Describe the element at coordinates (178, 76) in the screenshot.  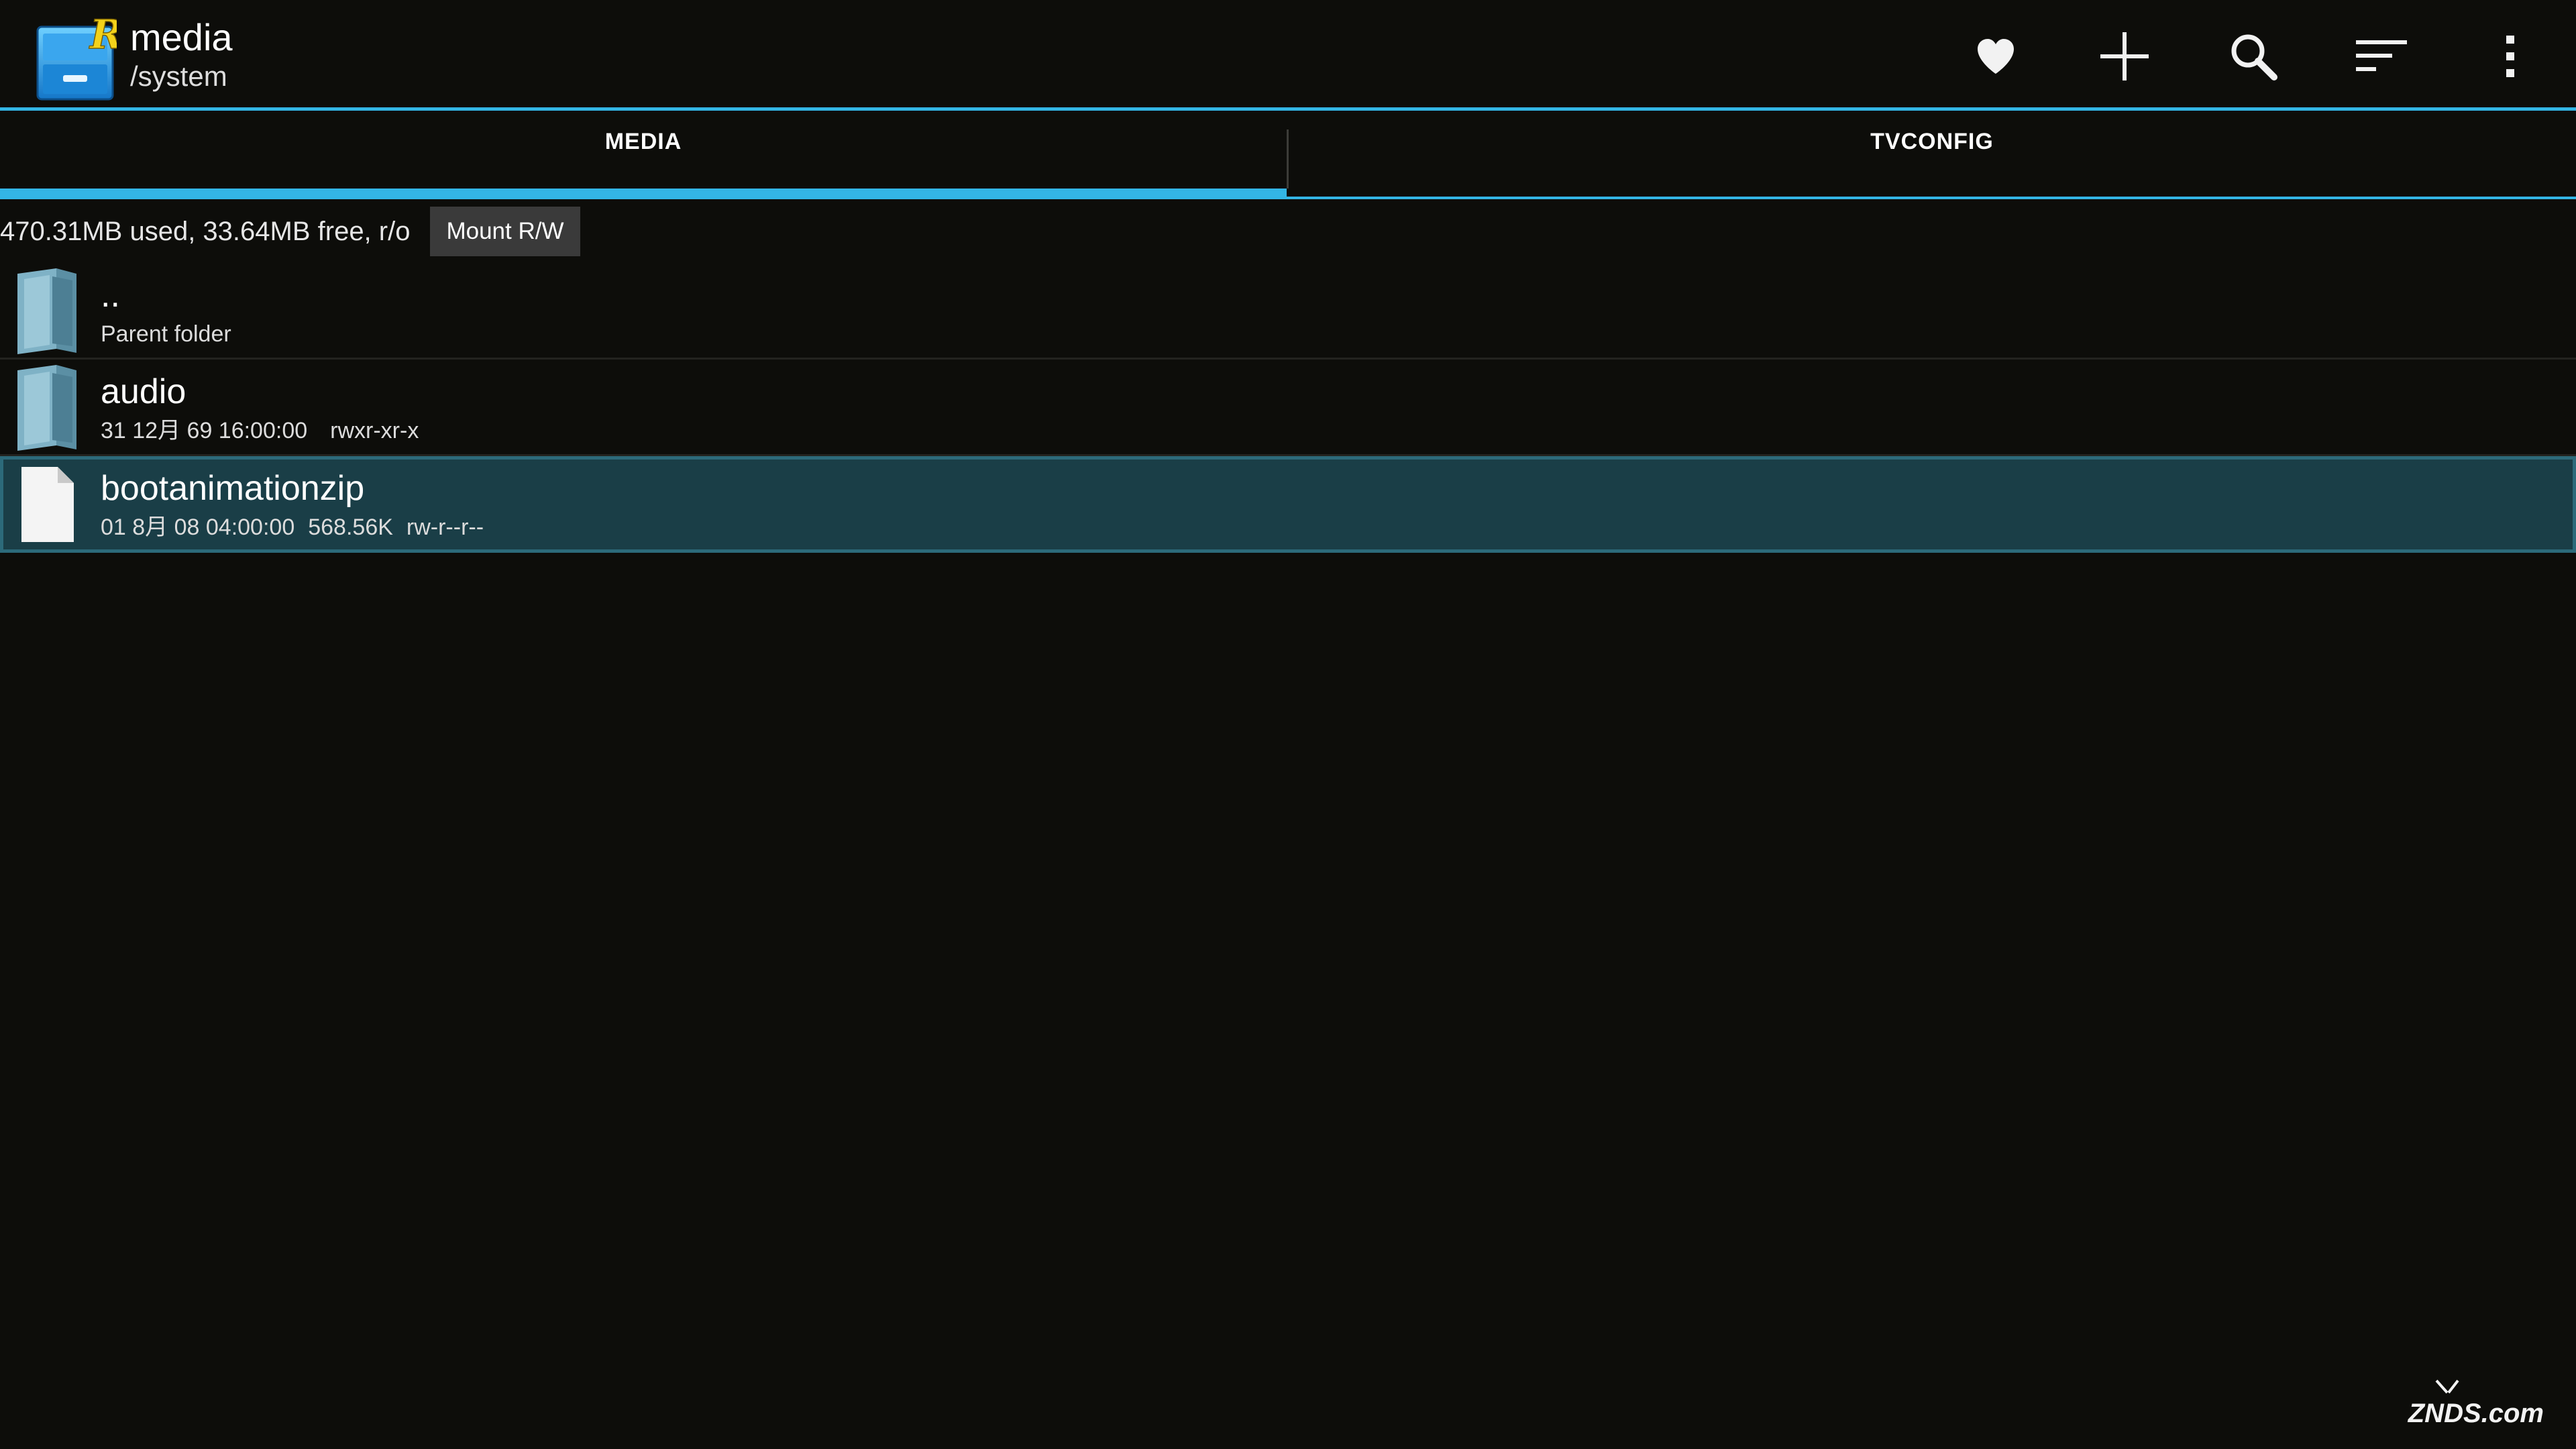
I see `current-path: /system` at that location.